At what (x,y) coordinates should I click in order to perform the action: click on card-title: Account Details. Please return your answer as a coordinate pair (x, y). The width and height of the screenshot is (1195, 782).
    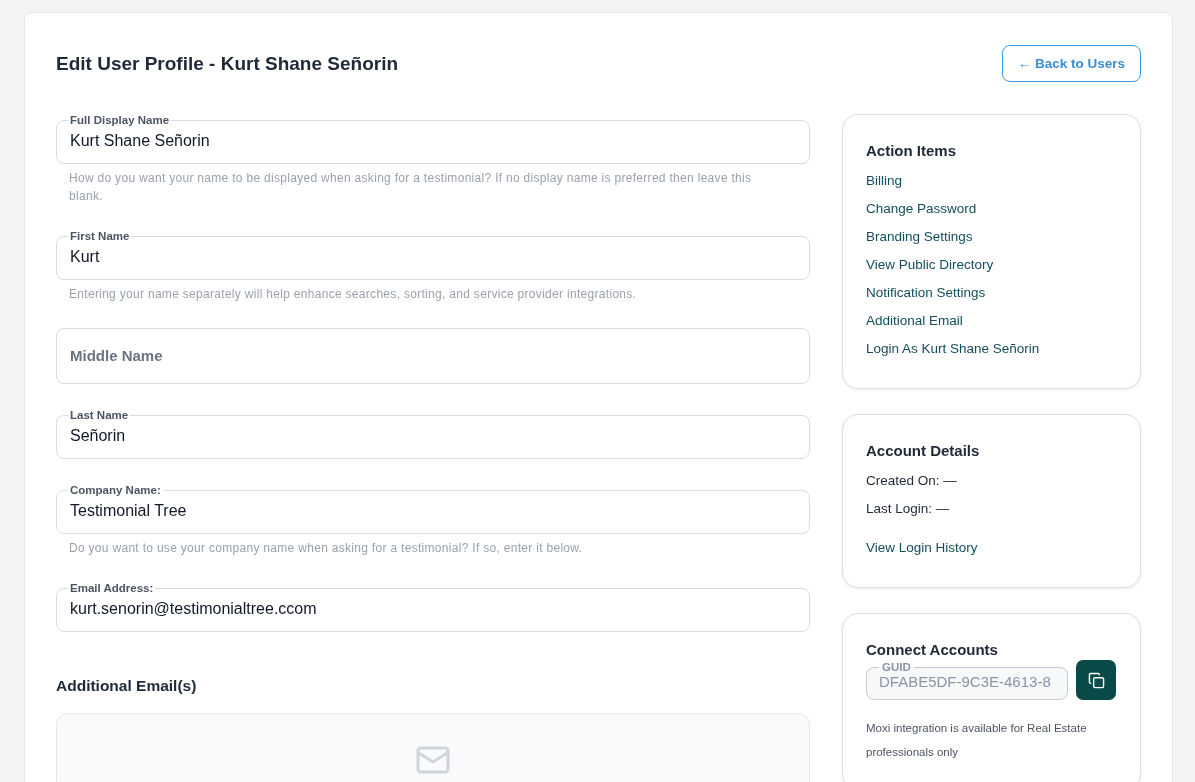
    Looking at the image, I should click on (923, 450).